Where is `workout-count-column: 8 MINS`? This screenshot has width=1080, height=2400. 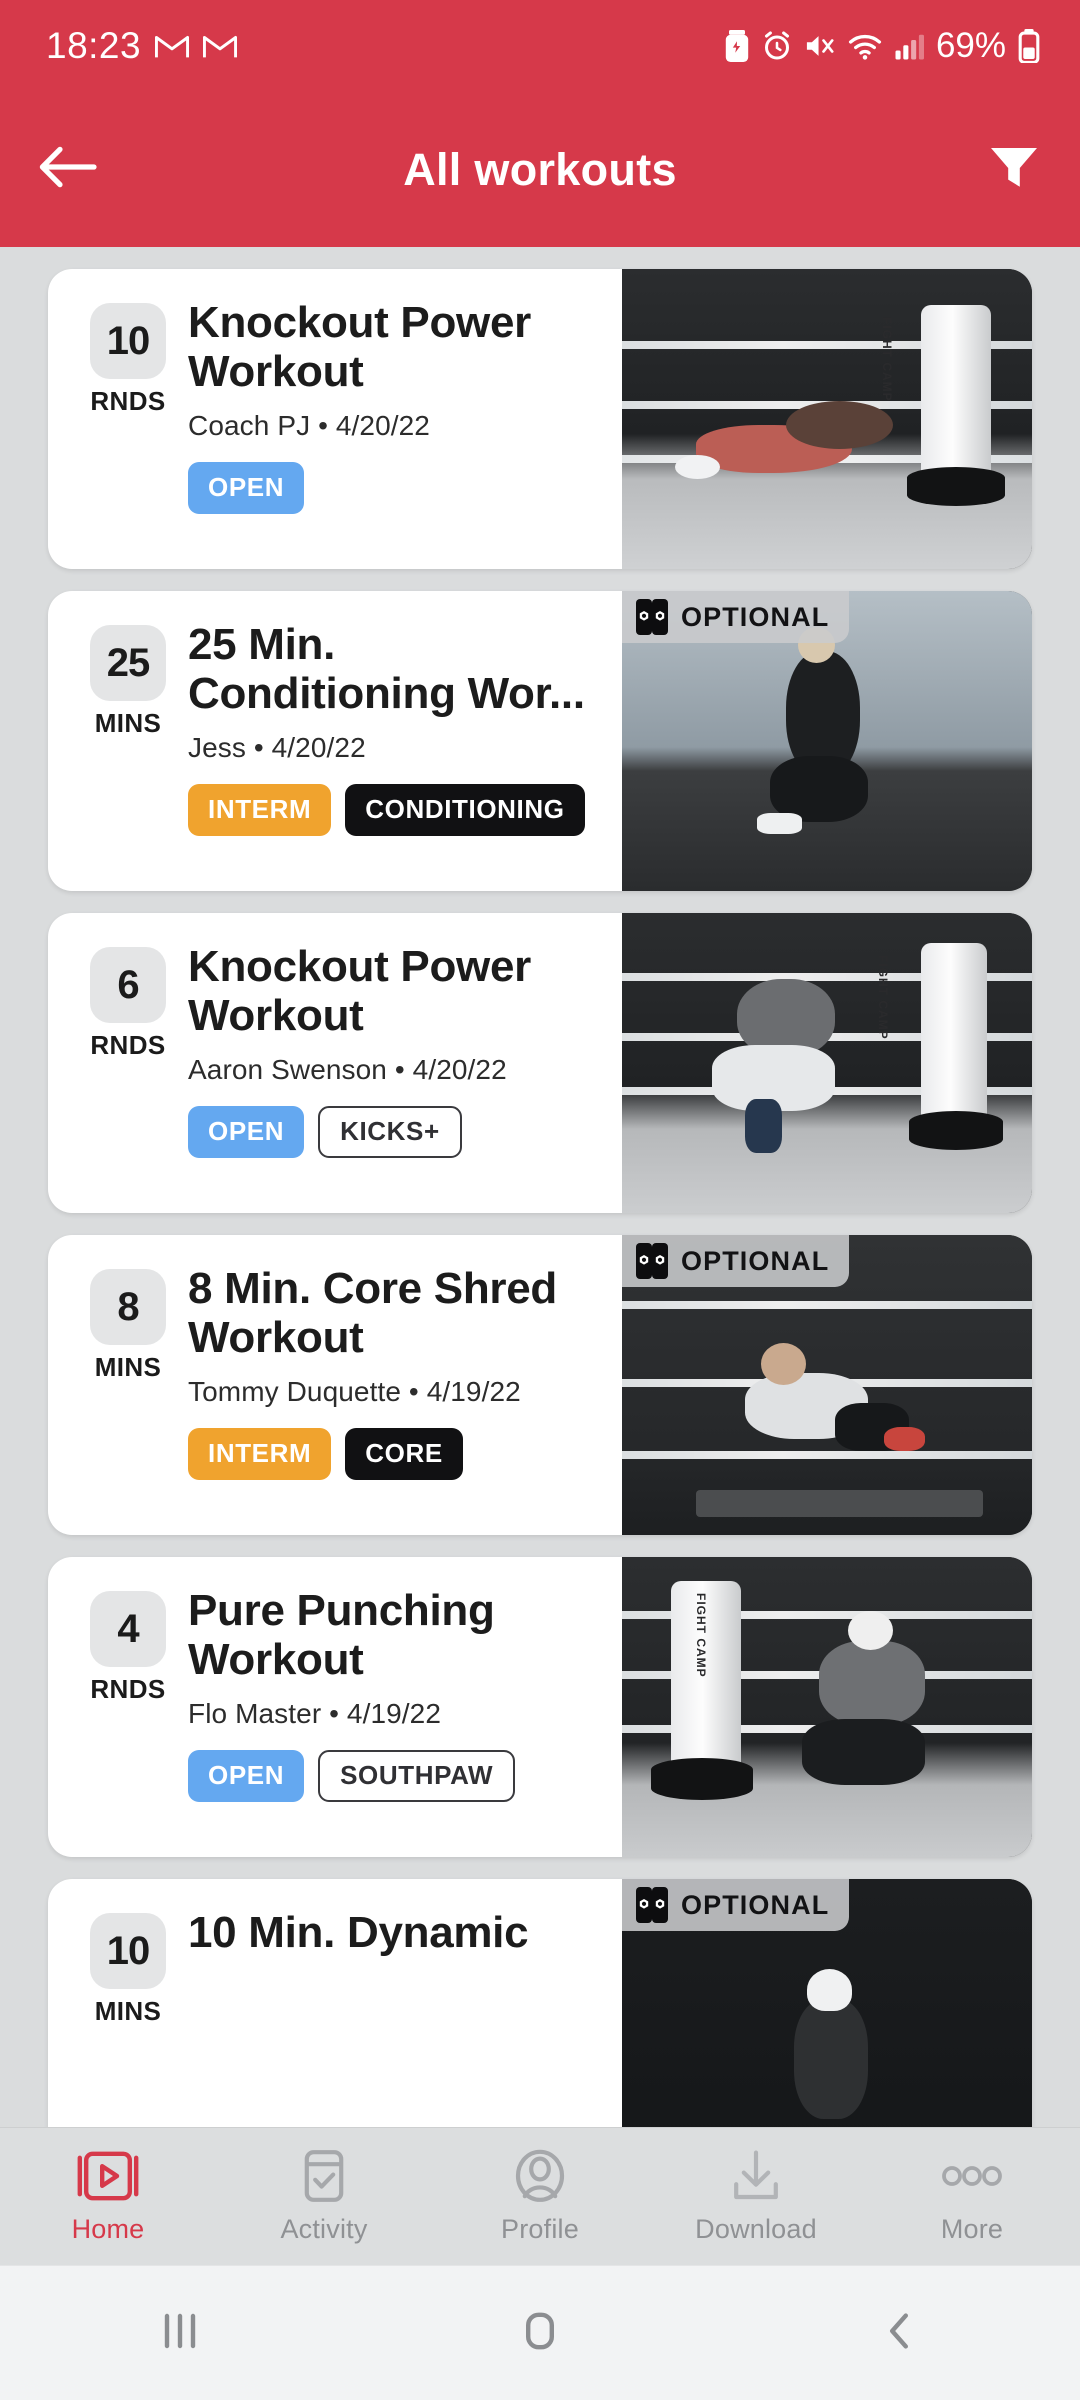 workout-count-column: 8 MINS is located at coordinates (128, 1387).